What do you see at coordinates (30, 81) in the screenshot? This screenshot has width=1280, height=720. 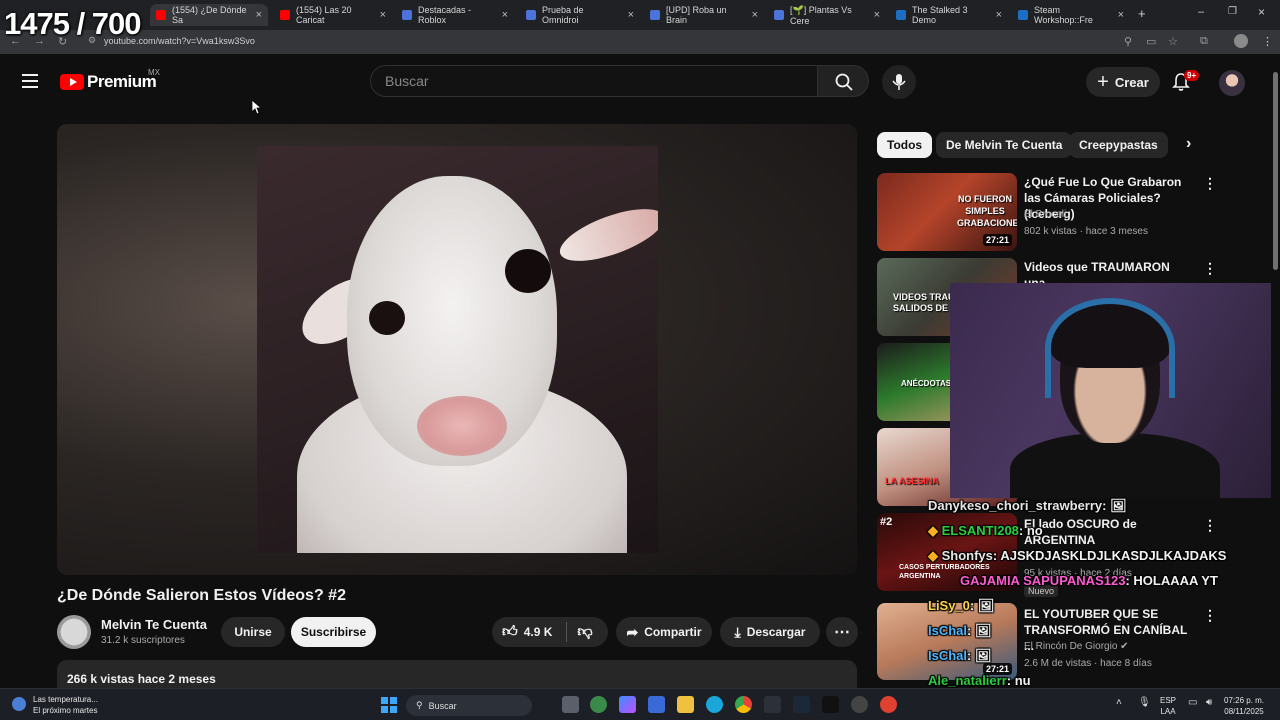 I see `hamburger-menu-icon` at bounding box center [30, 81].